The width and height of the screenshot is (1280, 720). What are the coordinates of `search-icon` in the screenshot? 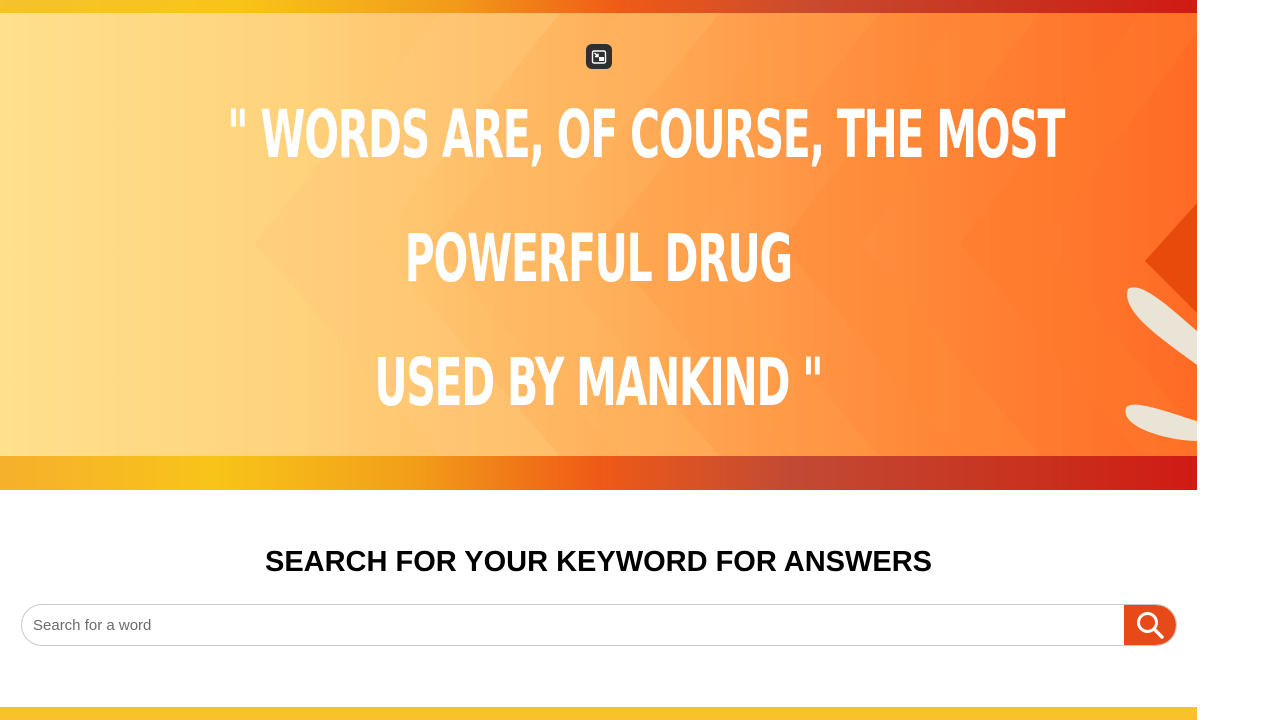 It's located at (1150, 625).